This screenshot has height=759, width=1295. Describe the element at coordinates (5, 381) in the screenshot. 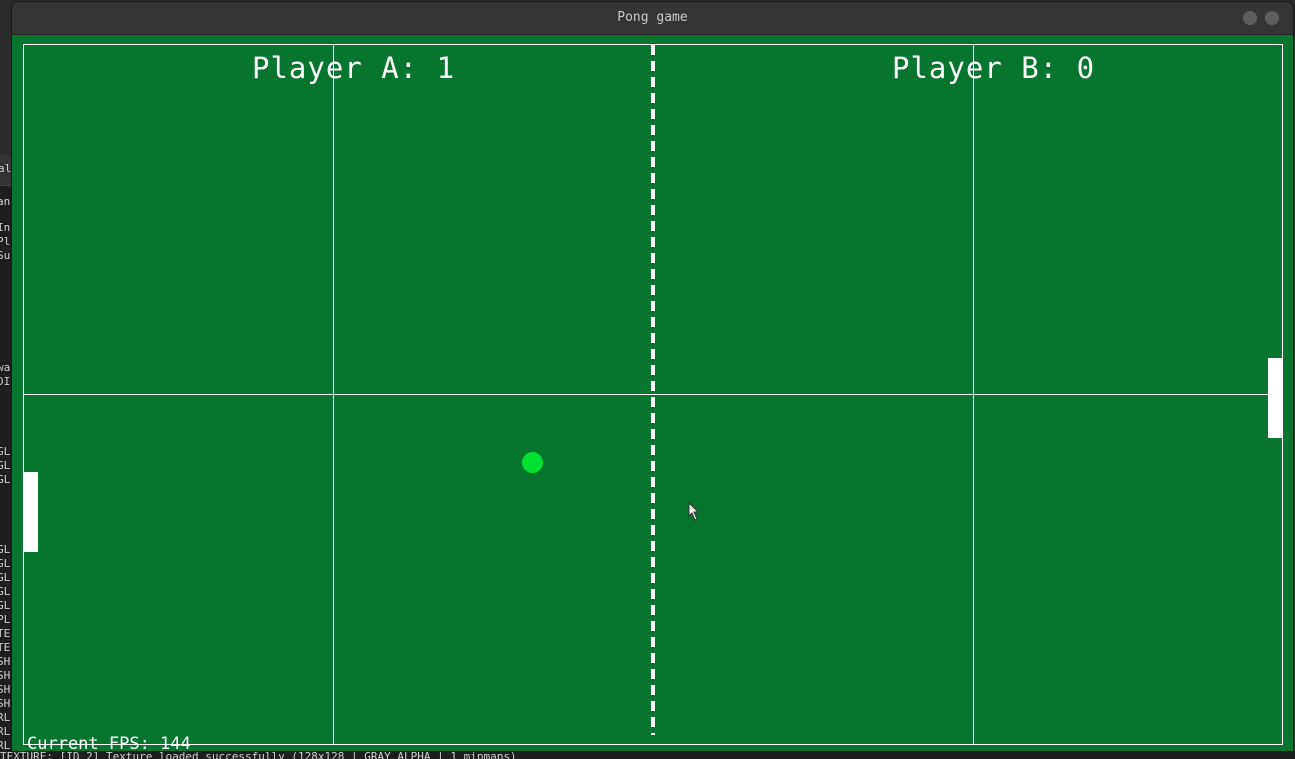

I see `terminal-line: DI` at that location.